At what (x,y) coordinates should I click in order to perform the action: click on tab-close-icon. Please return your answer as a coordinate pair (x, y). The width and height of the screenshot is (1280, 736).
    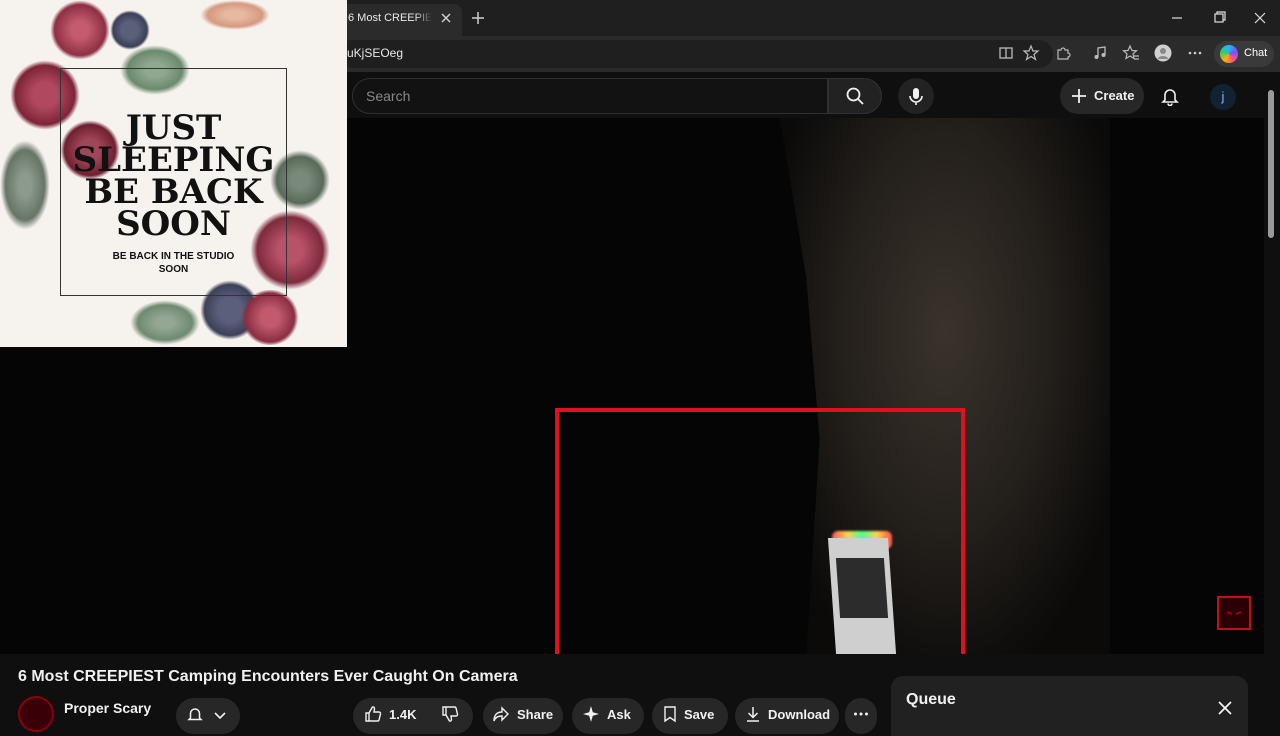
    Looking at the image, I should click on (446, 18).